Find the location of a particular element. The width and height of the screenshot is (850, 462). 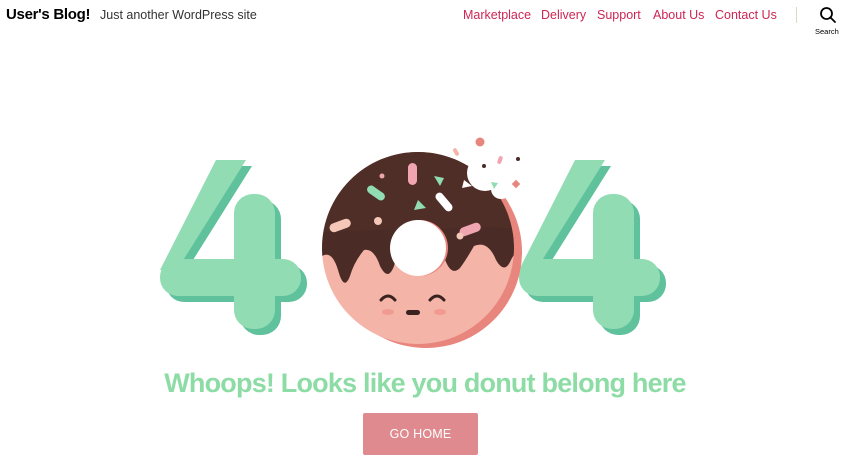

digit-four-right is located at coordinates (592, 247).